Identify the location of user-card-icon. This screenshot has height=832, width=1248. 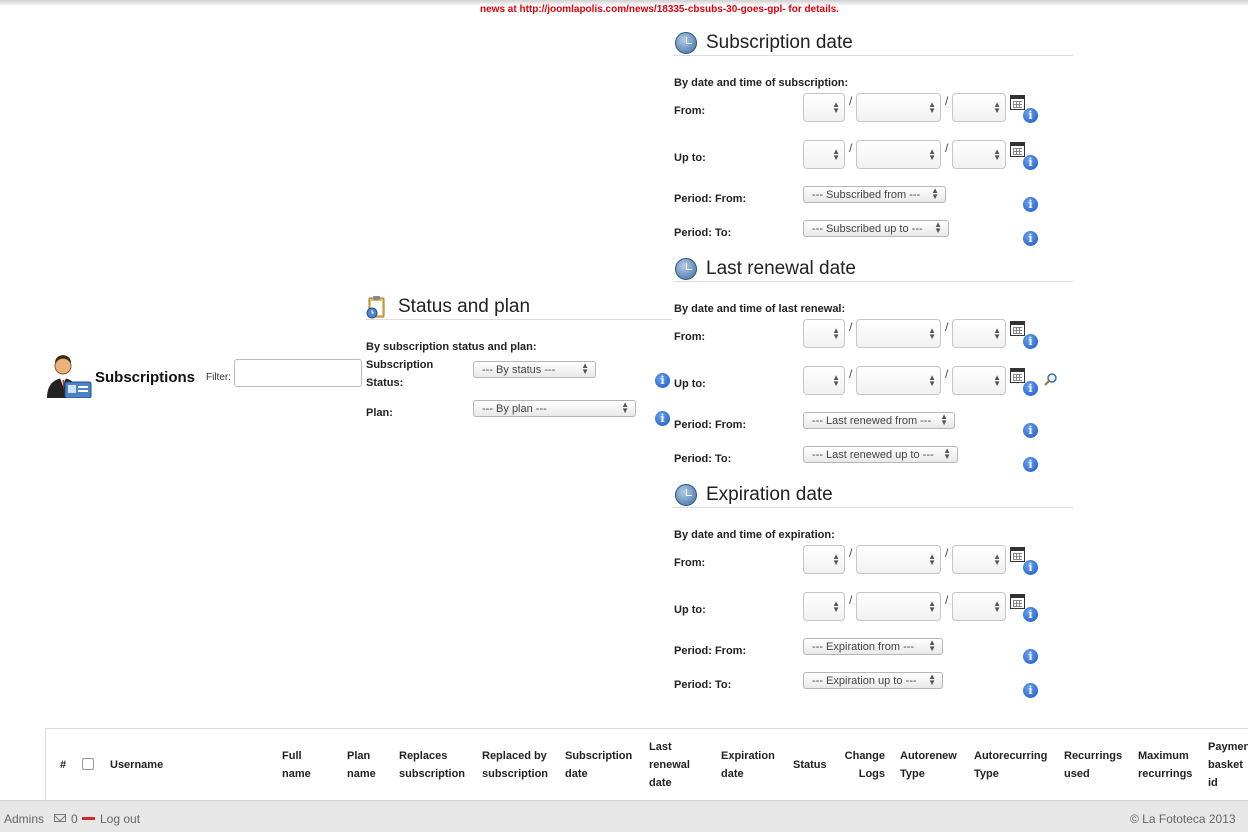
(69, 376).